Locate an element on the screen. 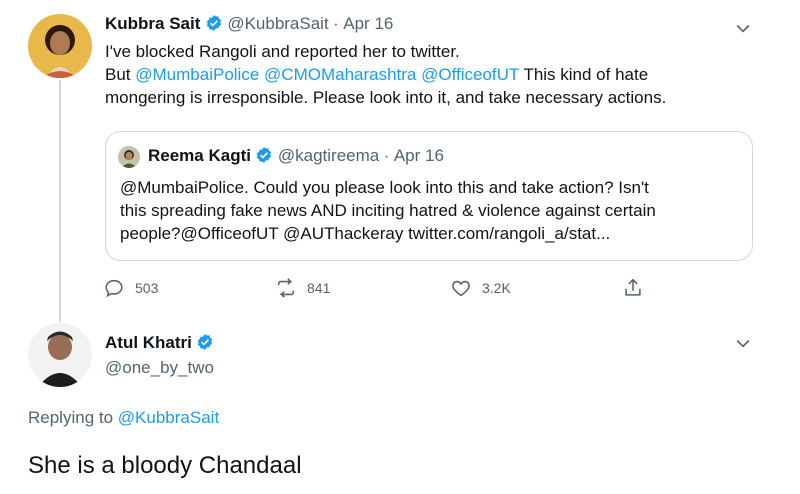 The height and width of the screenshot is (494, 800). tweet2-author-handle: @one_by_two is located at coordinates (159, 368).